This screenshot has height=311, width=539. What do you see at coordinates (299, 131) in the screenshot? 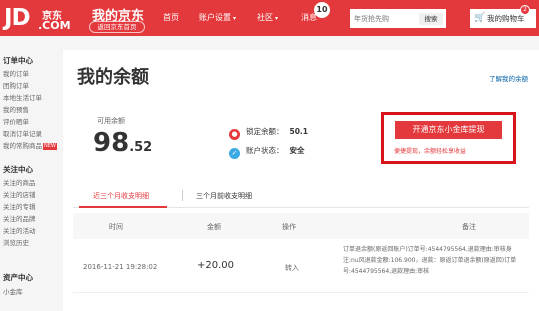
I see `locked-balance-value: 50.1` at bounding box center [299, 131].